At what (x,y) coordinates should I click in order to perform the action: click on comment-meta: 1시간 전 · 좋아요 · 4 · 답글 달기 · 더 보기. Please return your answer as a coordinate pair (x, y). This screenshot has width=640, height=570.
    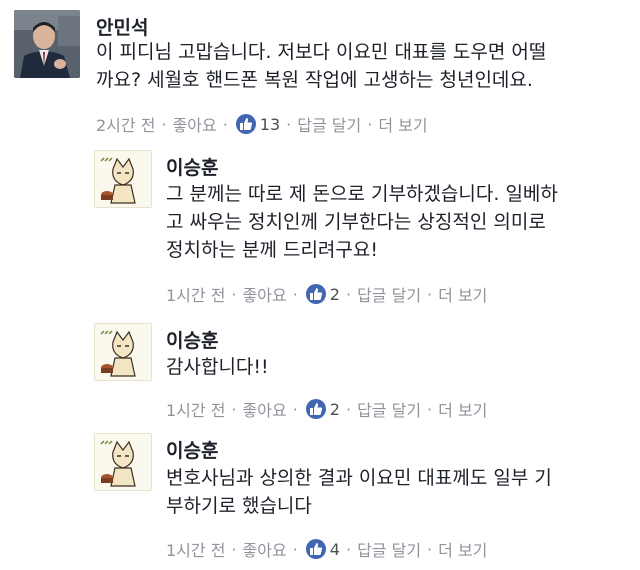
    Looking at the image, I should click on (326, 549).